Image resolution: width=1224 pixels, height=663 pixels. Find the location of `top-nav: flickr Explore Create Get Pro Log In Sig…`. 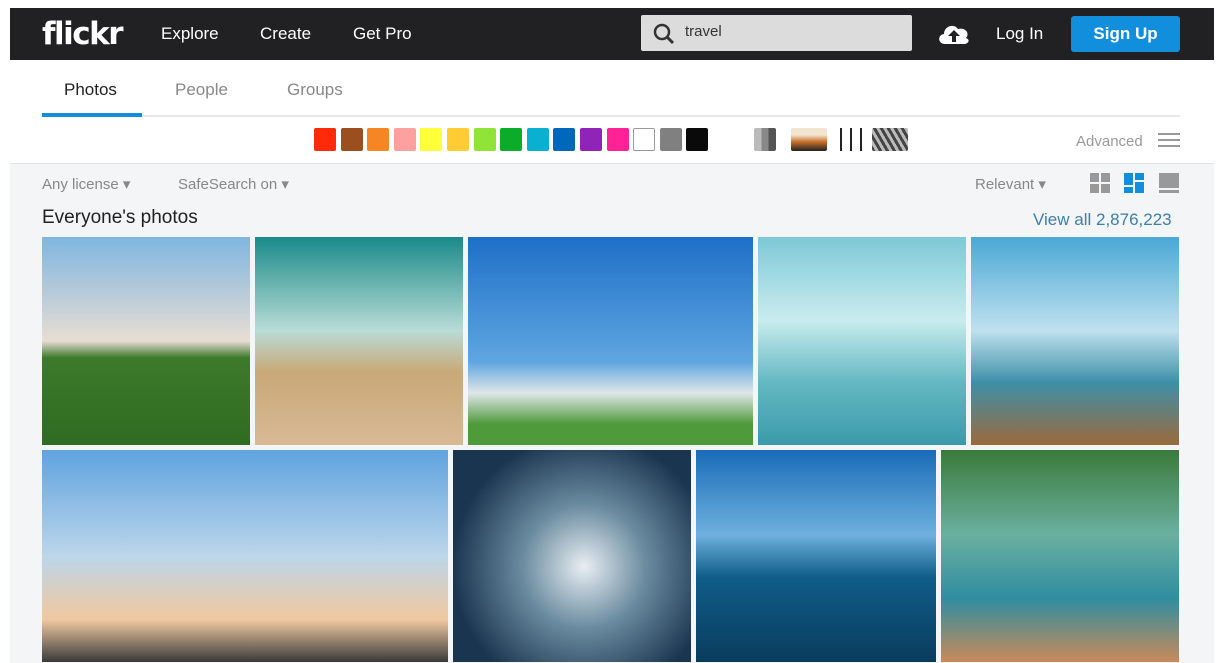

top-nav: flickr Explore Create Get Pro Log In Sig… is located at coordinates (612, 34).